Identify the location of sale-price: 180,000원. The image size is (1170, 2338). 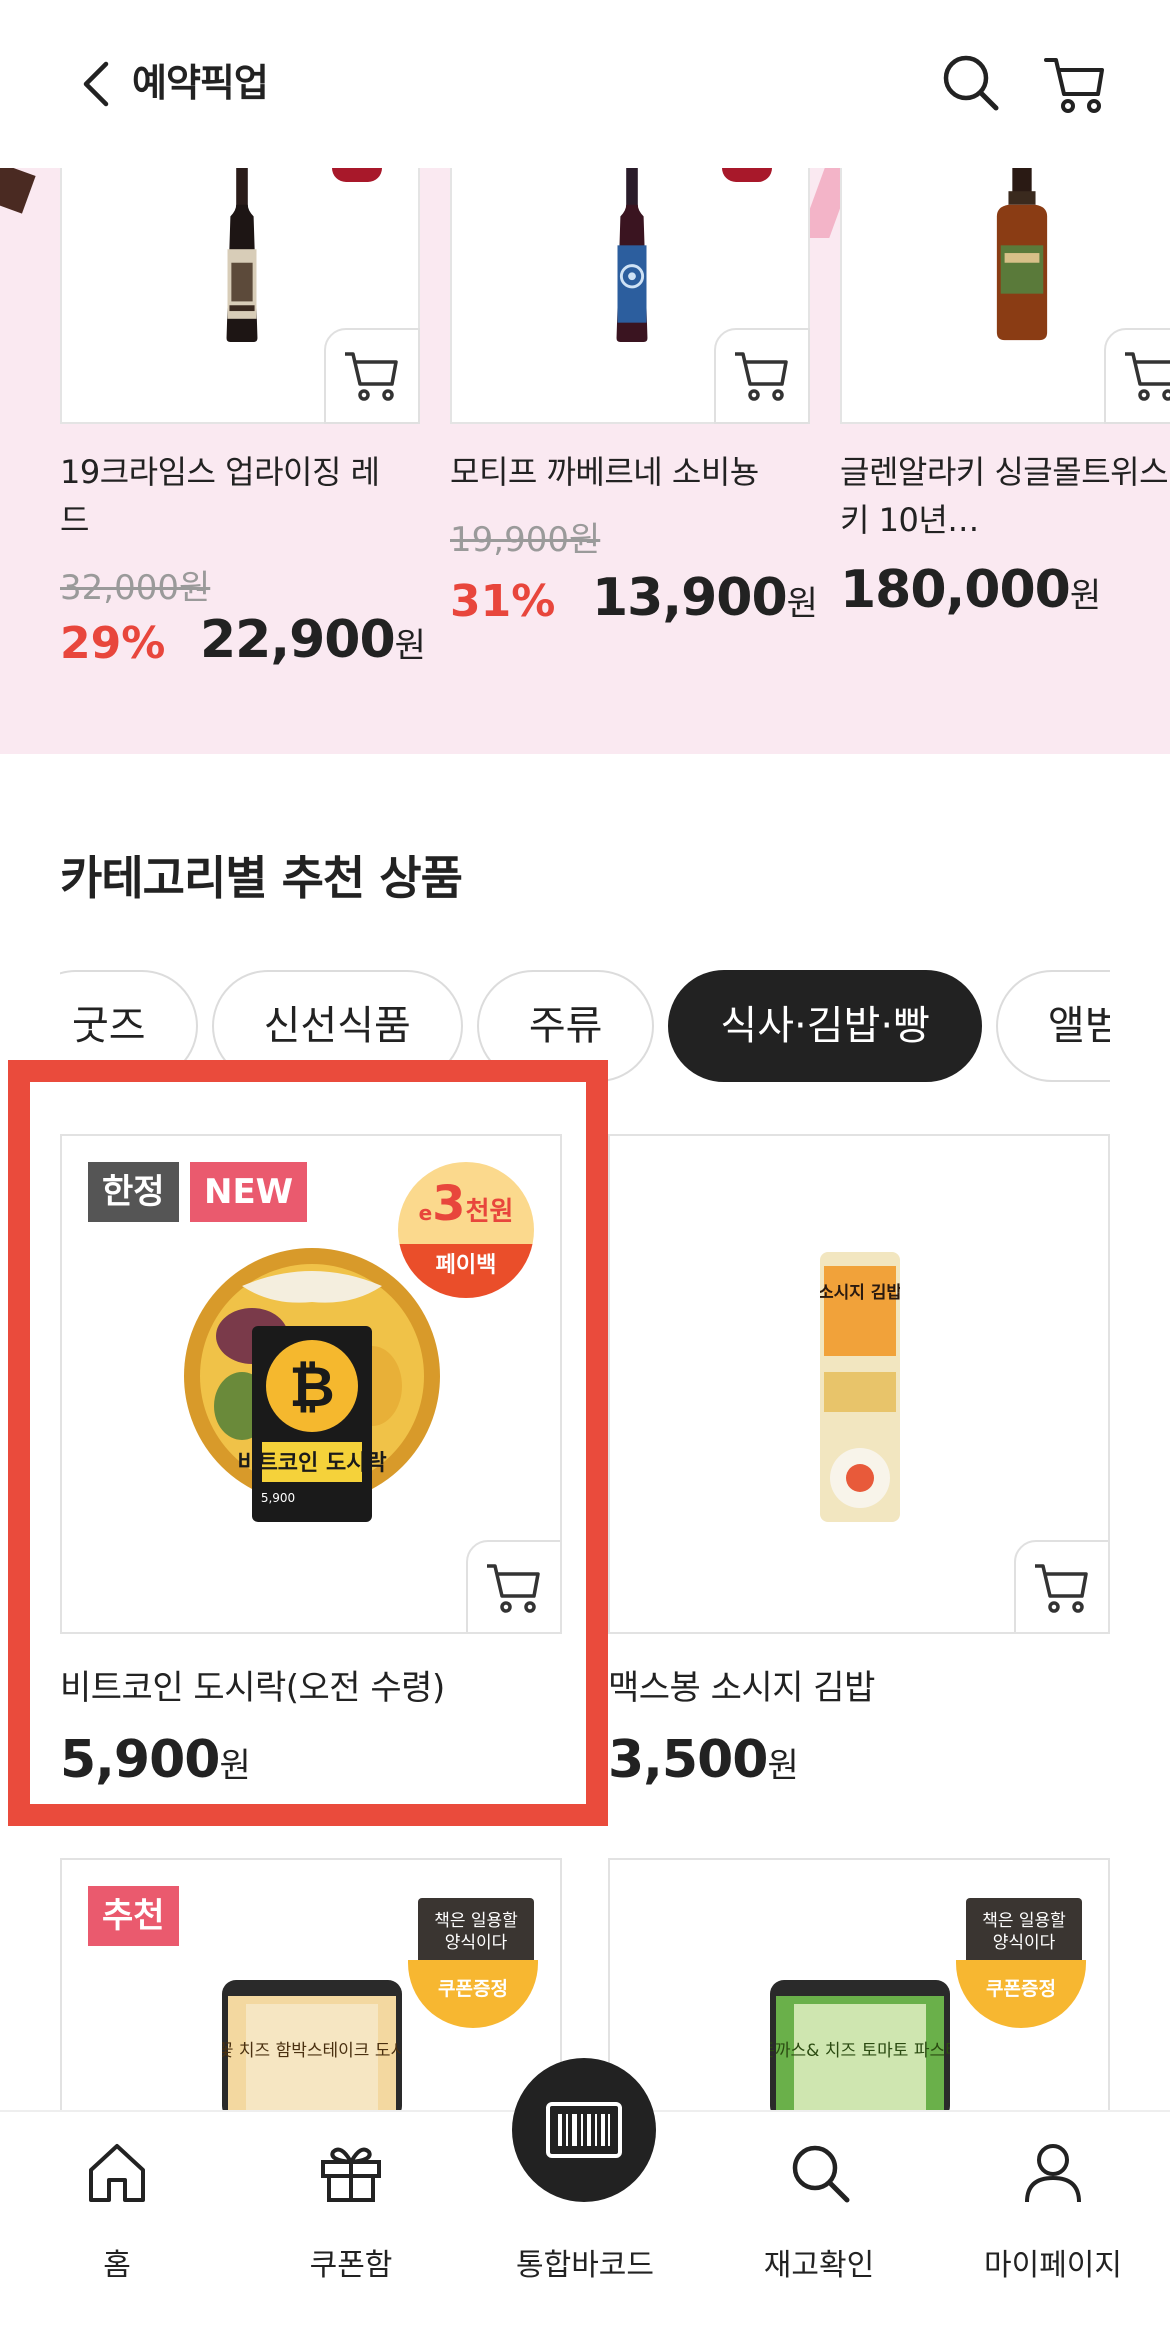
(970, 590).